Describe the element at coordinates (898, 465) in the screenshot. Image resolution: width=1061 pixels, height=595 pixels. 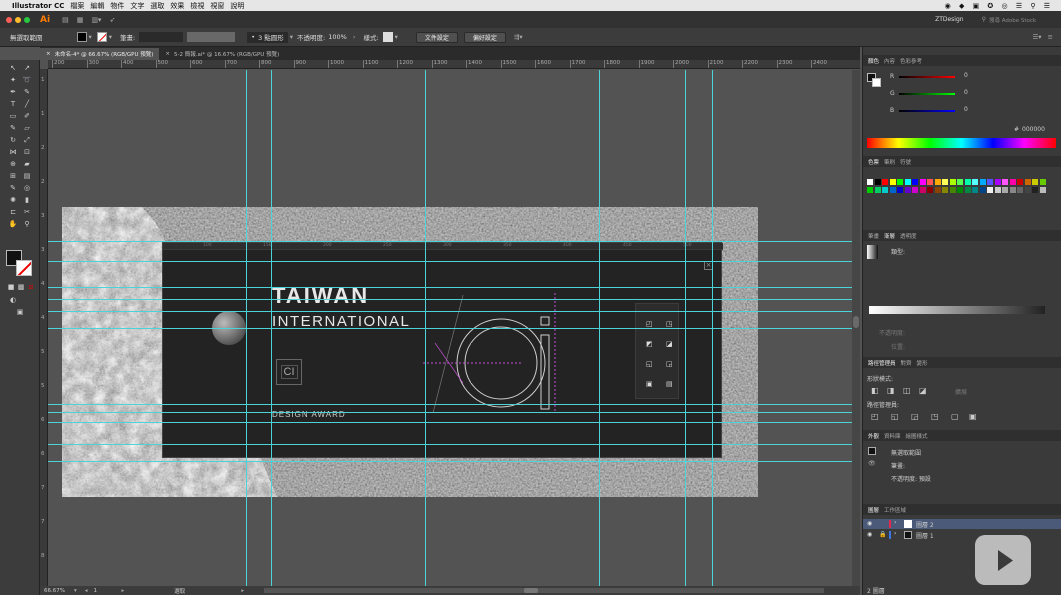
I see `appearance-stroke: 筆畫:` at that location.